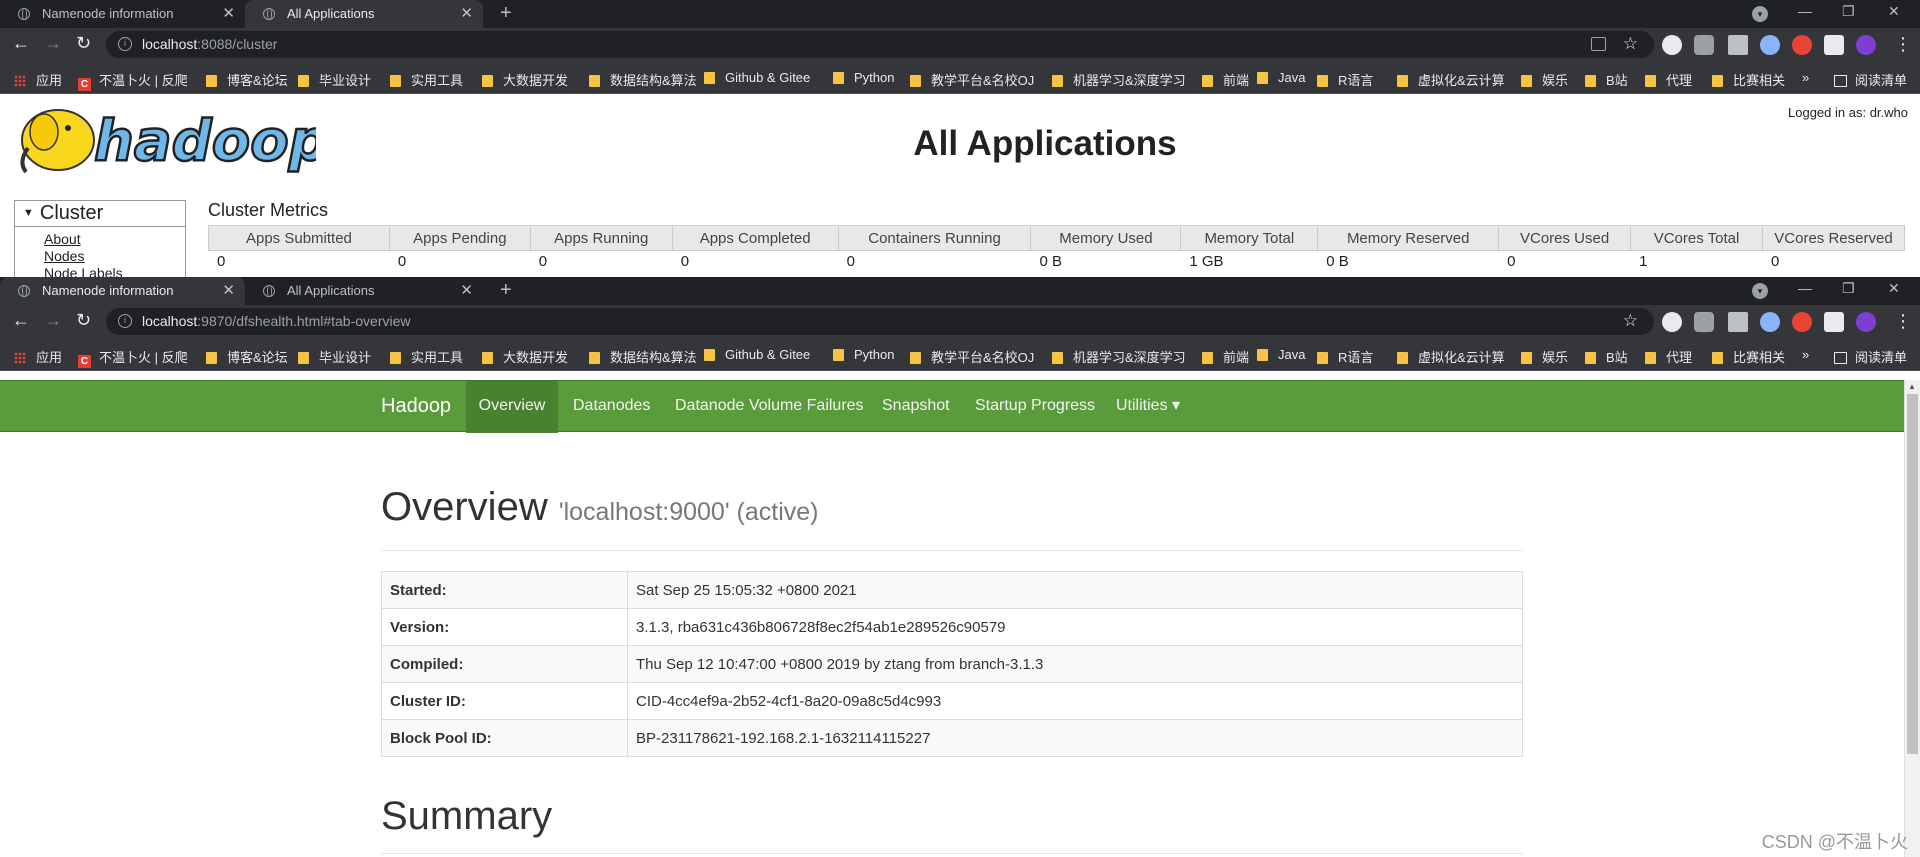  Describe the element at coordinates (1598, 44) in the screenshot. I see `translate-icon` at that location.